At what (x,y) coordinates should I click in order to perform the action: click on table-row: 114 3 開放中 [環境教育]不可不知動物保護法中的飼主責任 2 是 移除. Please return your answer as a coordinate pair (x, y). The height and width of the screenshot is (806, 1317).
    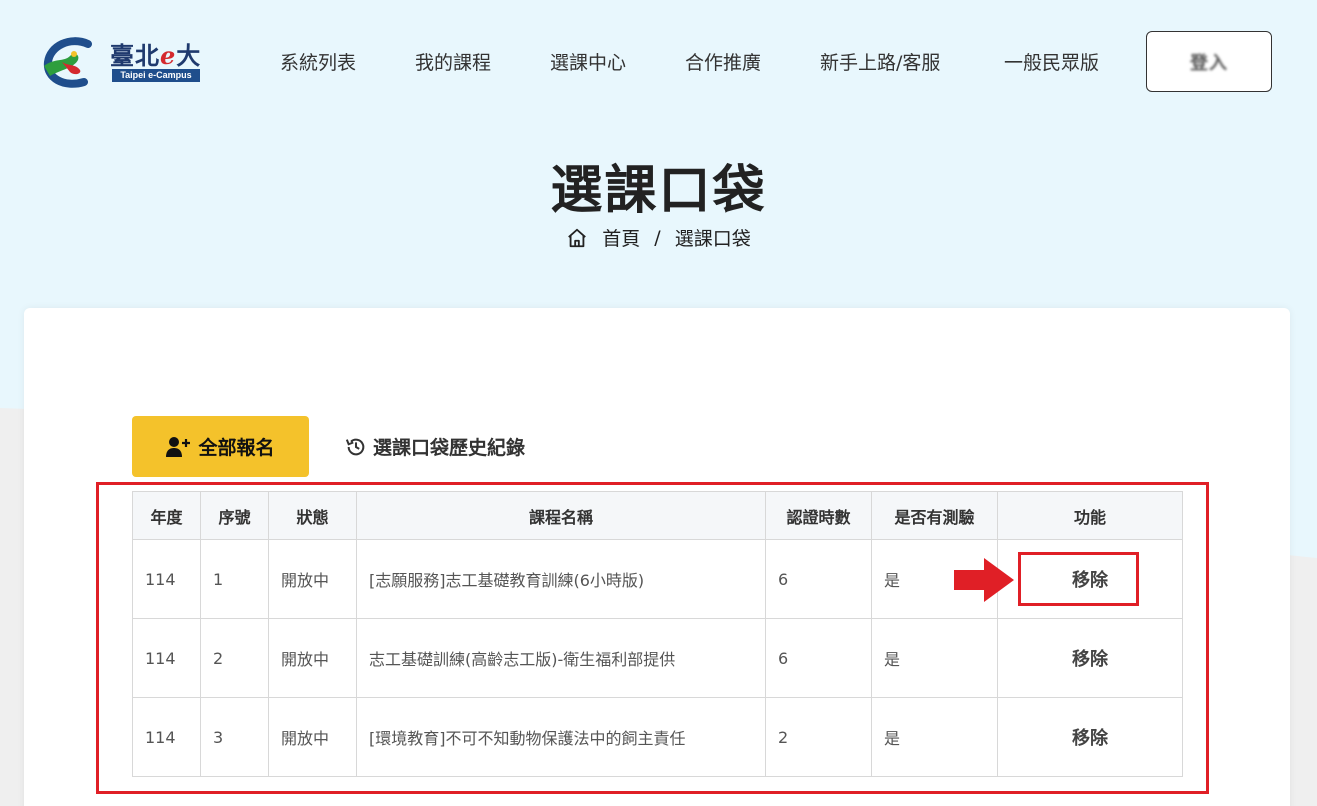
    Looking at the image, I should click on (657, 737).